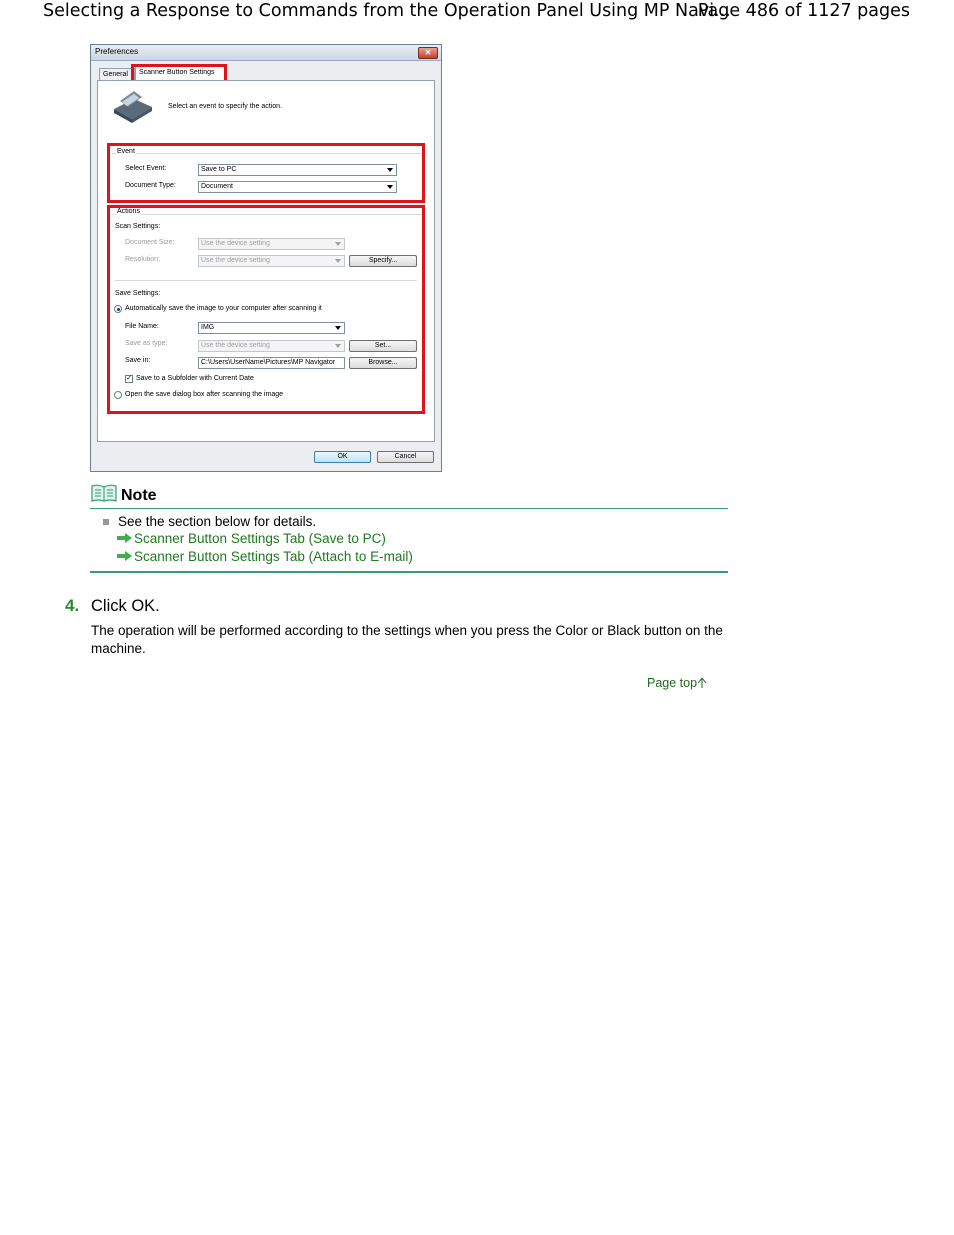  I want to click on note-top-rule, so click(409, 508).